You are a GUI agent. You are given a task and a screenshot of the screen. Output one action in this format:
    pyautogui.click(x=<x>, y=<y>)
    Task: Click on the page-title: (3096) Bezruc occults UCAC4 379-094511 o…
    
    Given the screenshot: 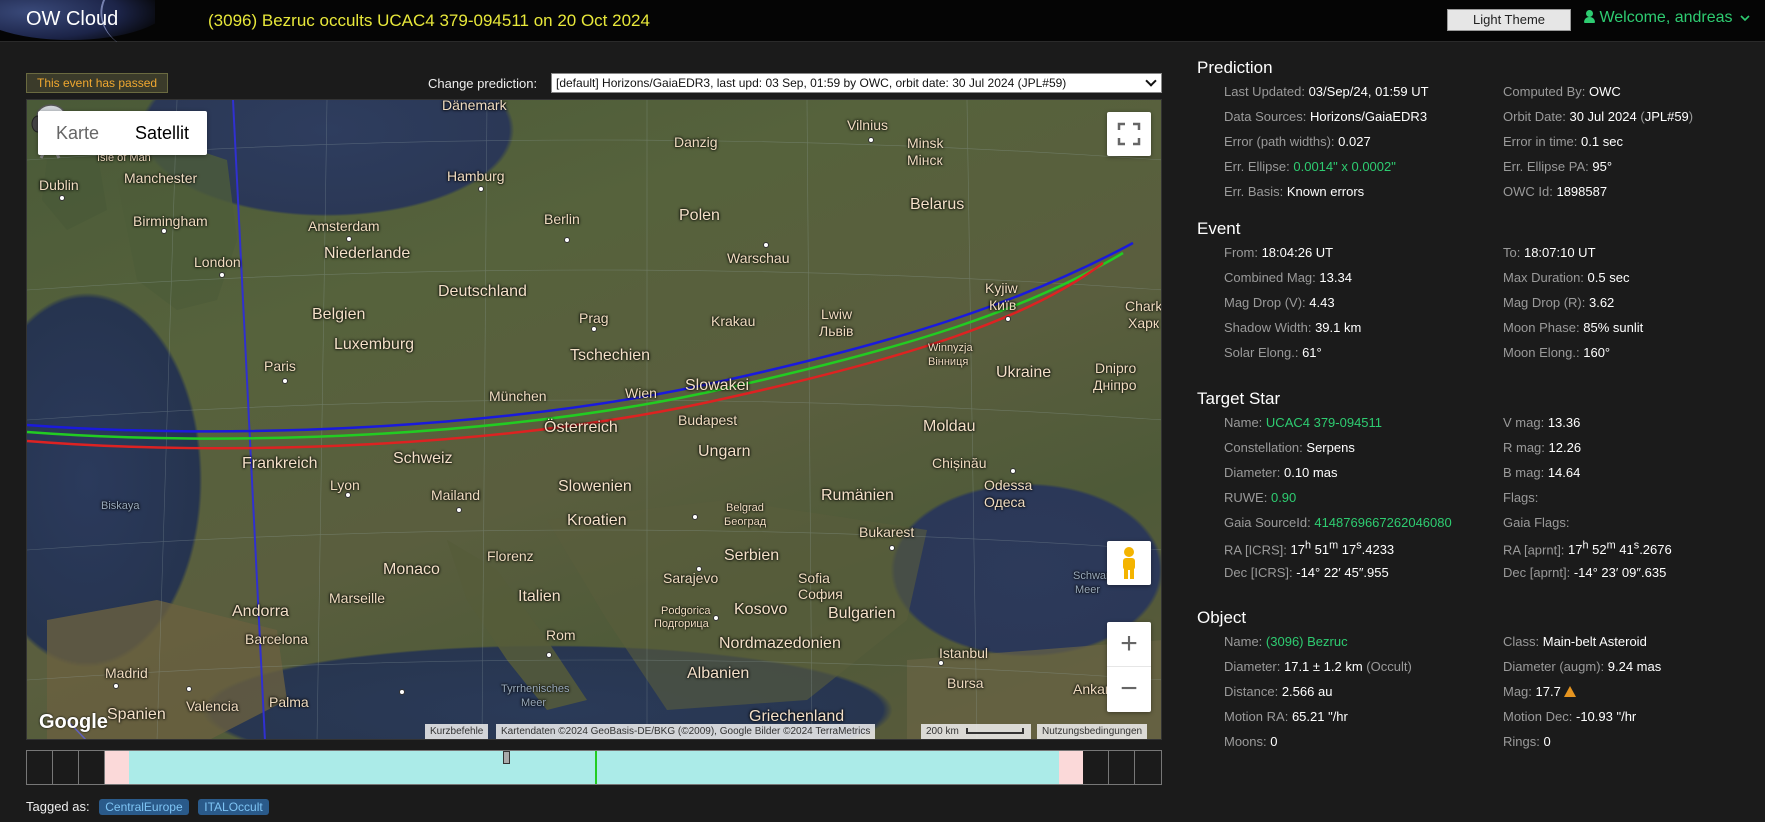 What is the action you would take?
    pyautogui.click(x=429, y=20)
    